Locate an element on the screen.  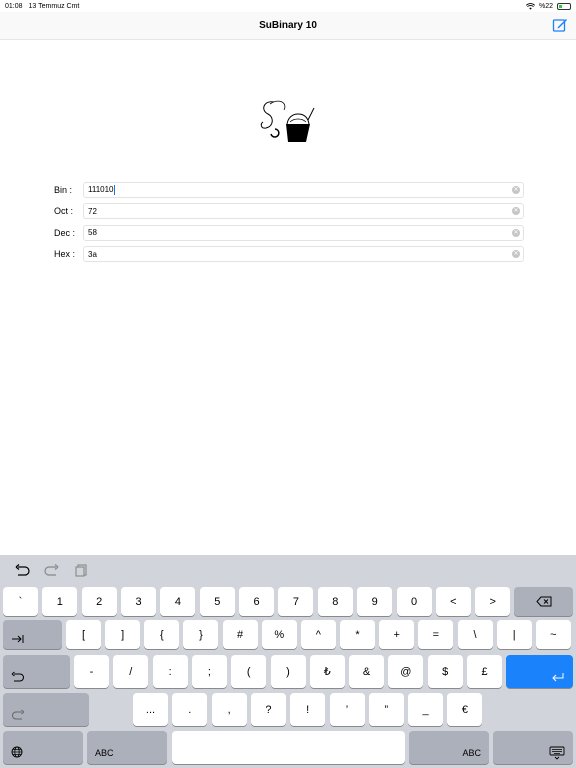
bin-row: Bin : 111010 ✕ is located at coordinates (289, 190).